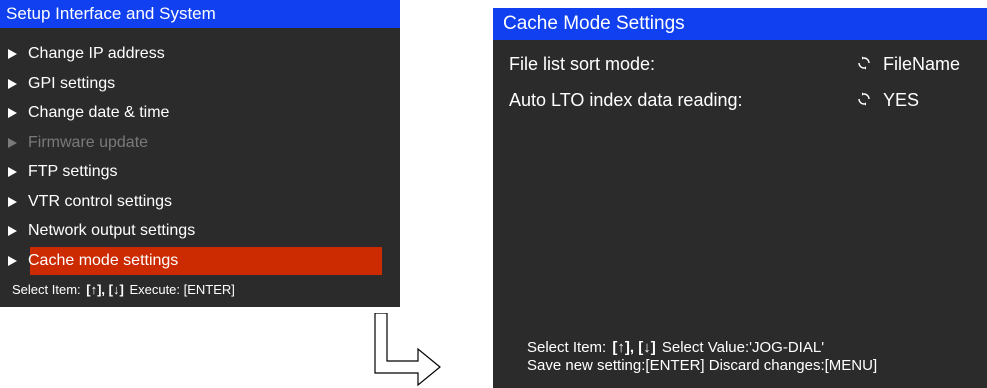 This screenshot has height=388, width=987. Describe the element at coordinates (748, 102) in the screenshot. I see `setting-row-auto-lto-index: Auto LTO index data reading: YES` at that location.